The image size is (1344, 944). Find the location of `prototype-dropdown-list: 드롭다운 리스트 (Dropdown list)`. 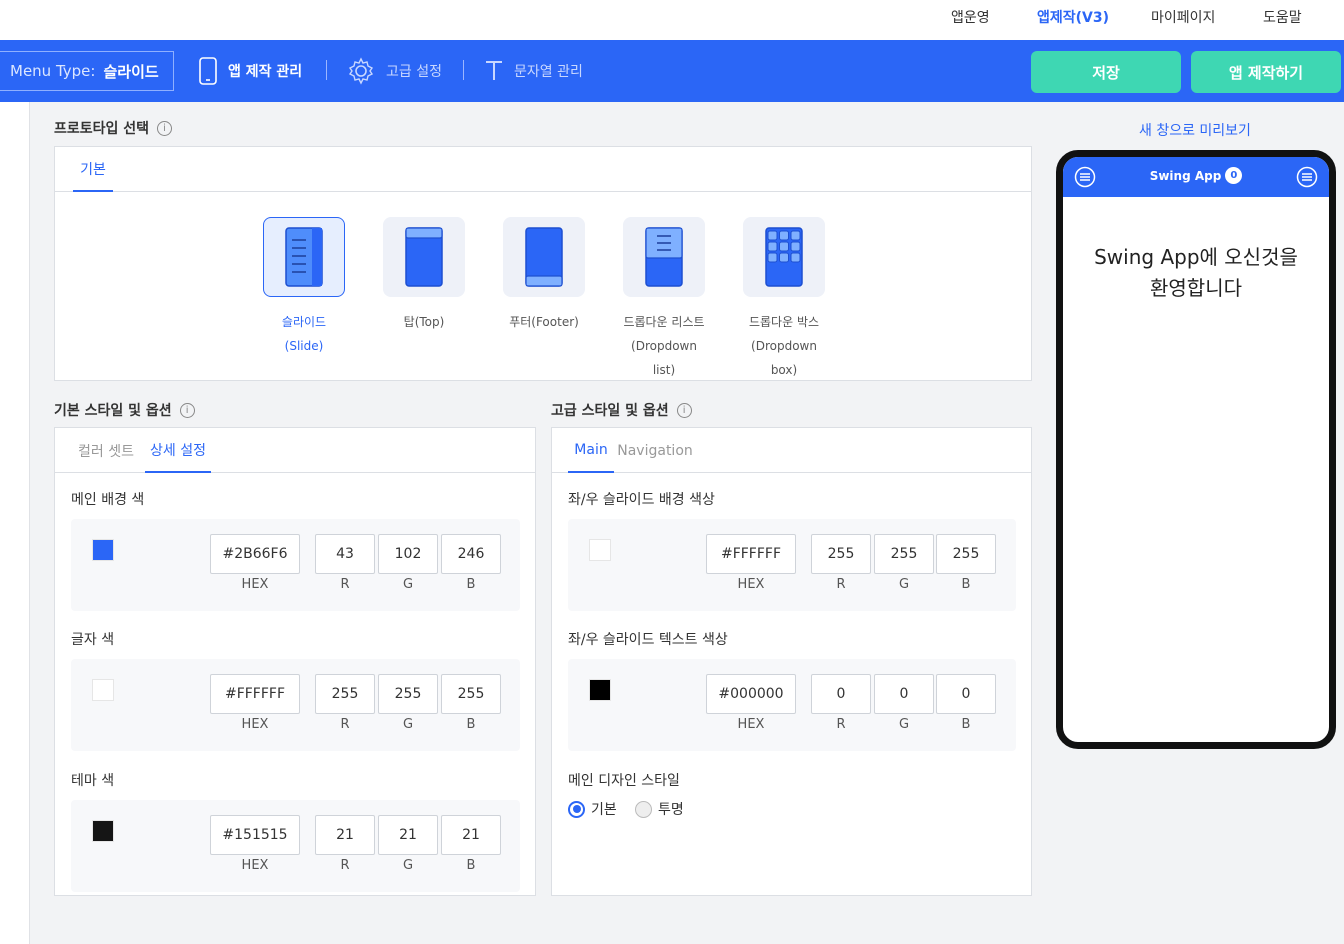

prototype-dropdown-list: 드롭다운 리스트 (Dropdown list) is located at coordinates (664, 299).